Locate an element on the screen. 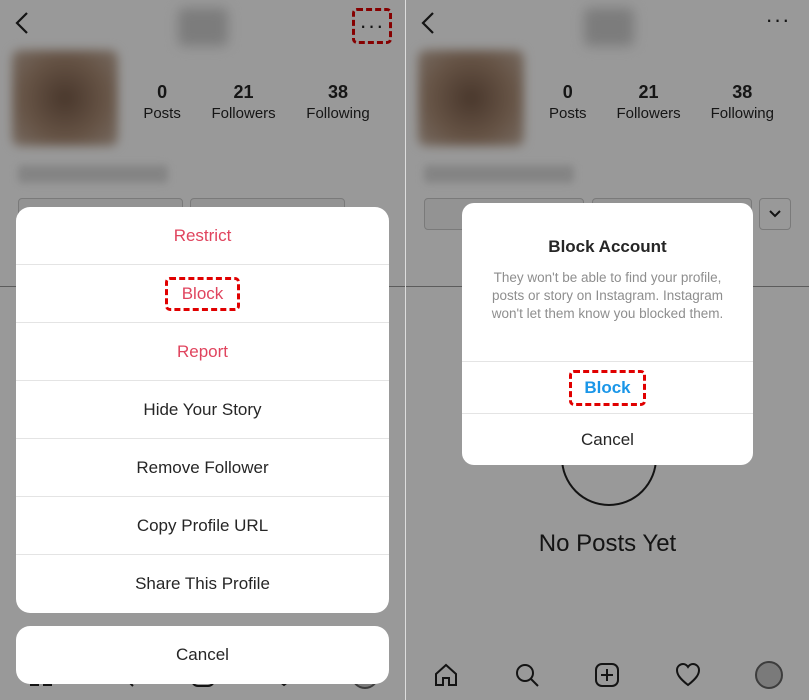  dialog-cancel-button: Cancel is located at coordinates (607, 439).